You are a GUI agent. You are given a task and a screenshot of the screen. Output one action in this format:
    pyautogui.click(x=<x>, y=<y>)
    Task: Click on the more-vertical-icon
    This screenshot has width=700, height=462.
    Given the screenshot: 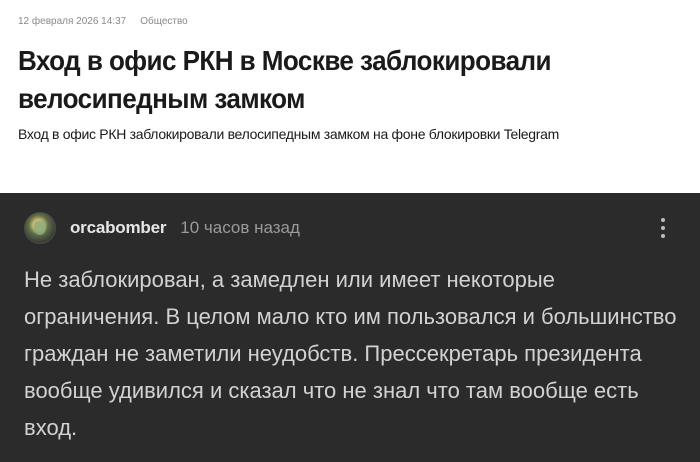 What is the action you would take?
    pyautogui.click(x=663, y=228)
    